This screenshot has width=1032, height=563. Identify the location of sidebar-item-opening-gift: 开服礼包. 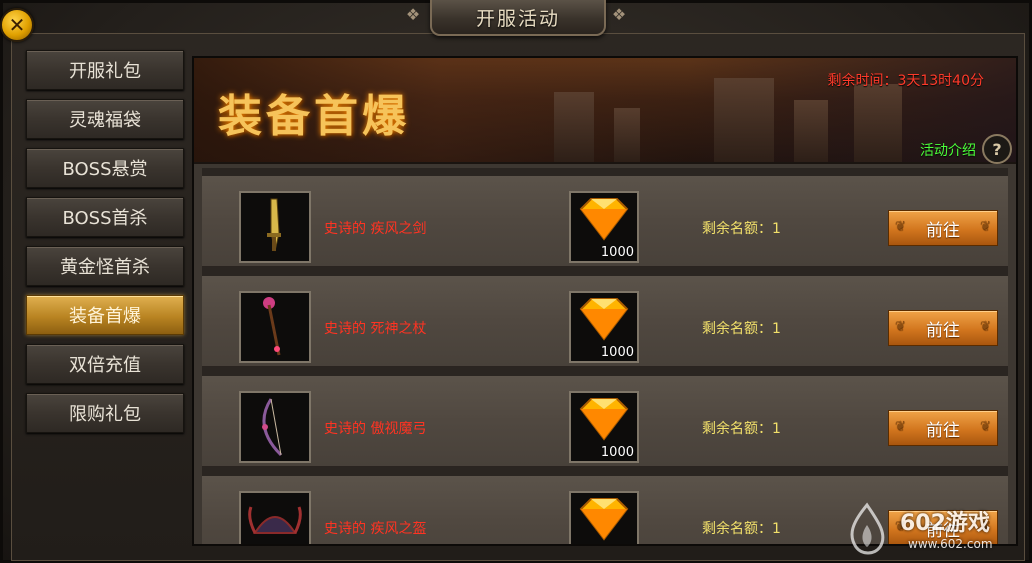
(105, 70).